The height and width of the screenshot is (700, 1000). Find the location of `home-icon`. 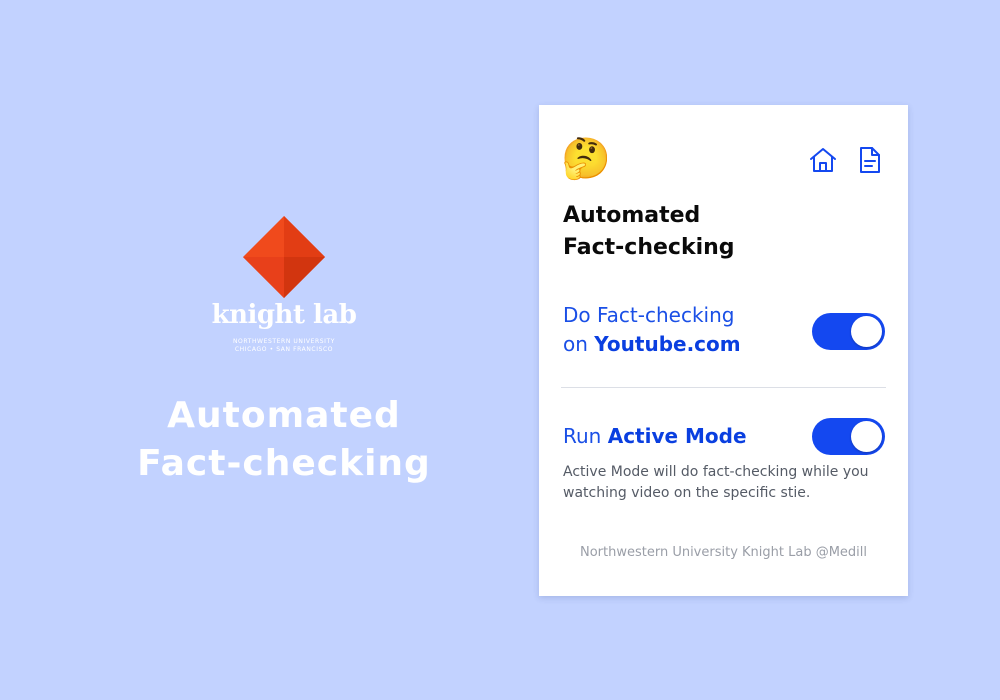

home-icon is located at coordinates (823, 160).